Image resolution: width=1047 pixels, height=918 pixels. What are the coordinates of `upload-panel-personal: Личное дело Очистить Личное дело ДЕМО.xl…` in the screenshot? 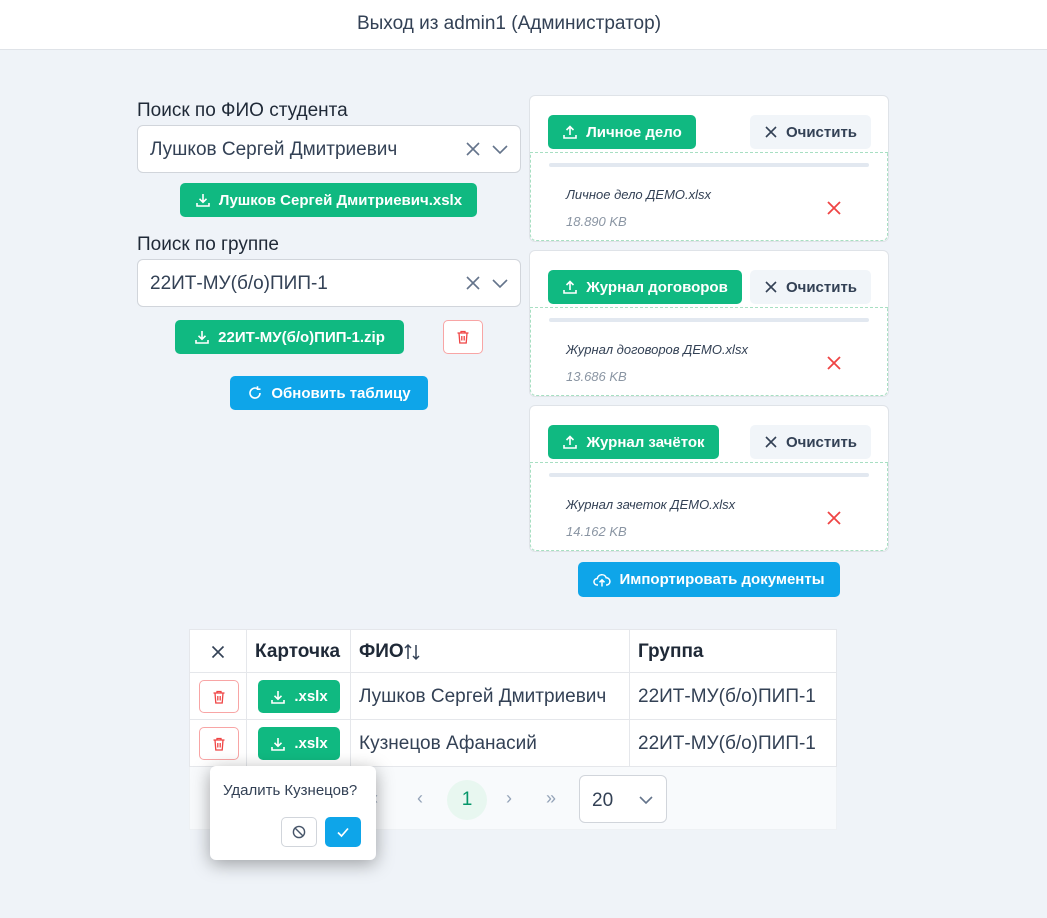 It's located at (709, 168).